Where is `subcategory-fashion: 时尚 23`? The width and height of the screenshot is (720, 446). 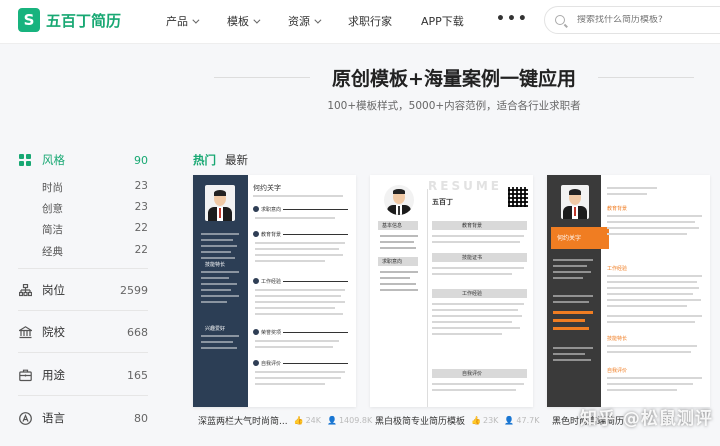 subcategory-fashion: 时尚 23 is located at coordinates (95, 188).